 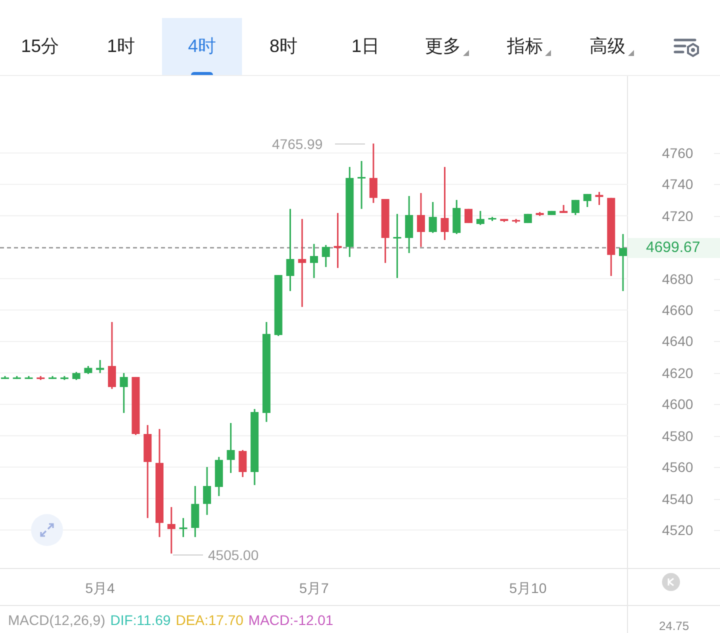 What do you see at coordinates (678, 530) in the screenshot?
I see `price-axis-label: 4520` at bounding box center [678, 530].